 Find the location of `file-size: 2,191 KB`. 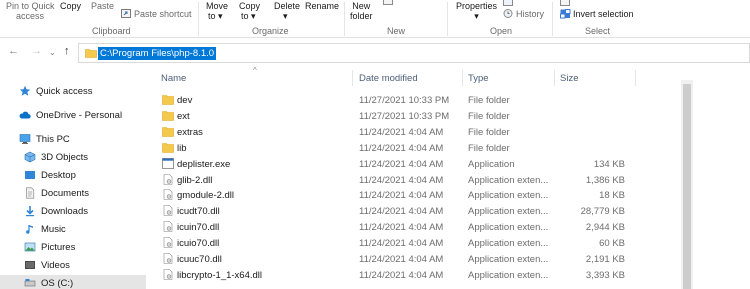

file-size: 2,191 KB is located at coordinates (605, 259).